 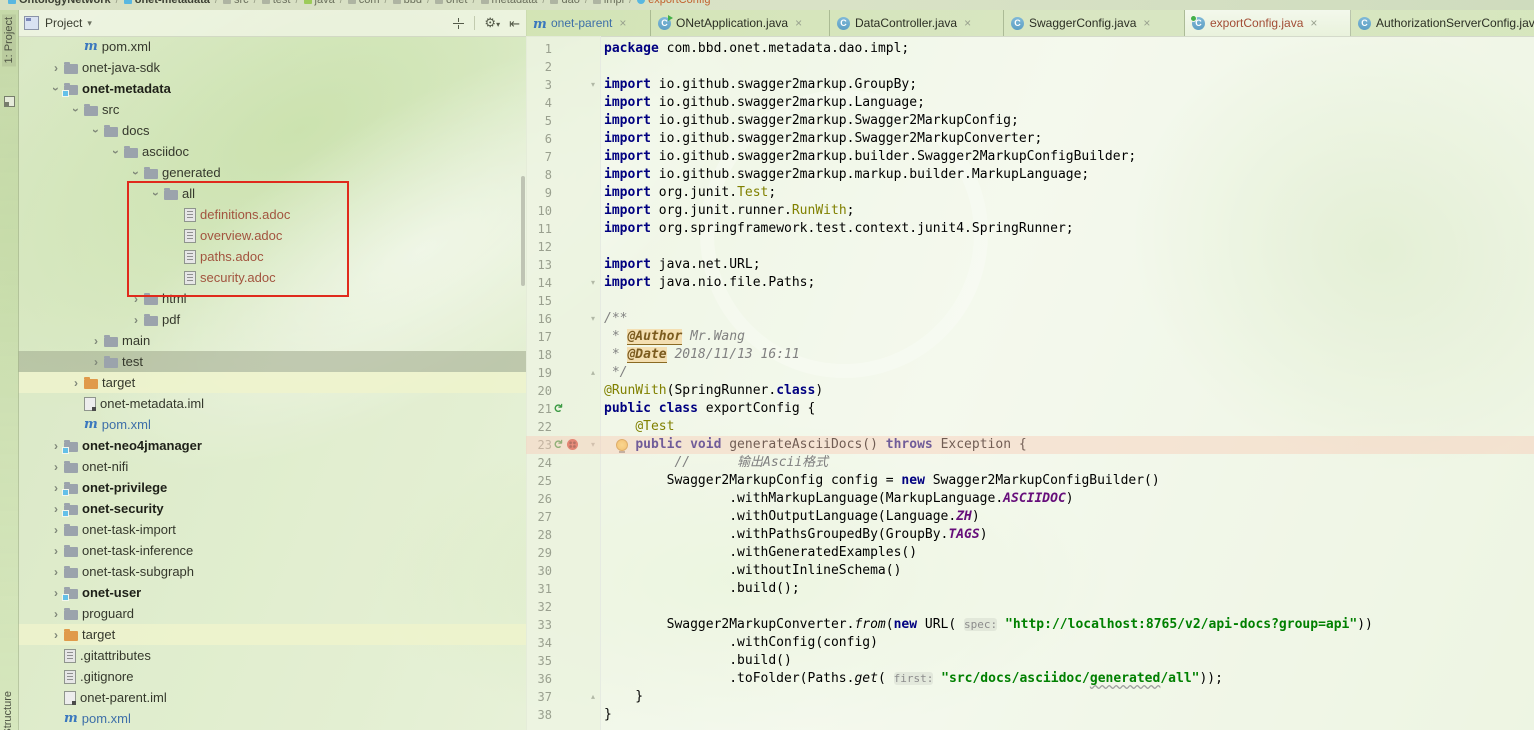 I want to click on tree-item-onet-task-inference: › onet-task-inference, so click(x=272, y=550).